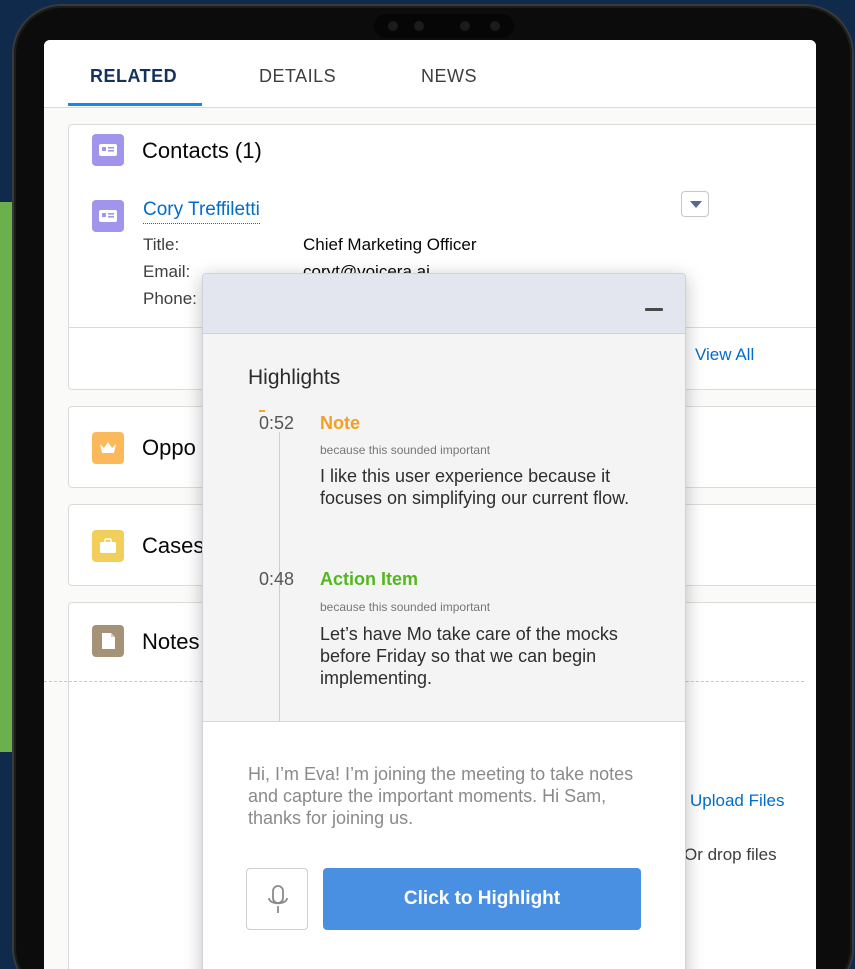 The image size is (855, 969). Describe the element at coordinates (169, 448) in the screenshot. I see `opportunities-title: Oppo` at that location.